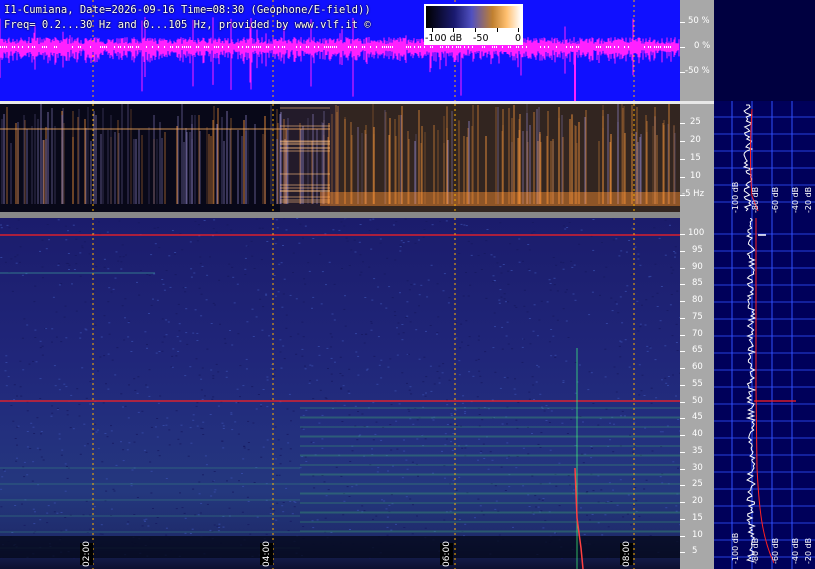 This screenshot has width=815, height=569. I want to click on colorbar-gradient, so click(473, 17).